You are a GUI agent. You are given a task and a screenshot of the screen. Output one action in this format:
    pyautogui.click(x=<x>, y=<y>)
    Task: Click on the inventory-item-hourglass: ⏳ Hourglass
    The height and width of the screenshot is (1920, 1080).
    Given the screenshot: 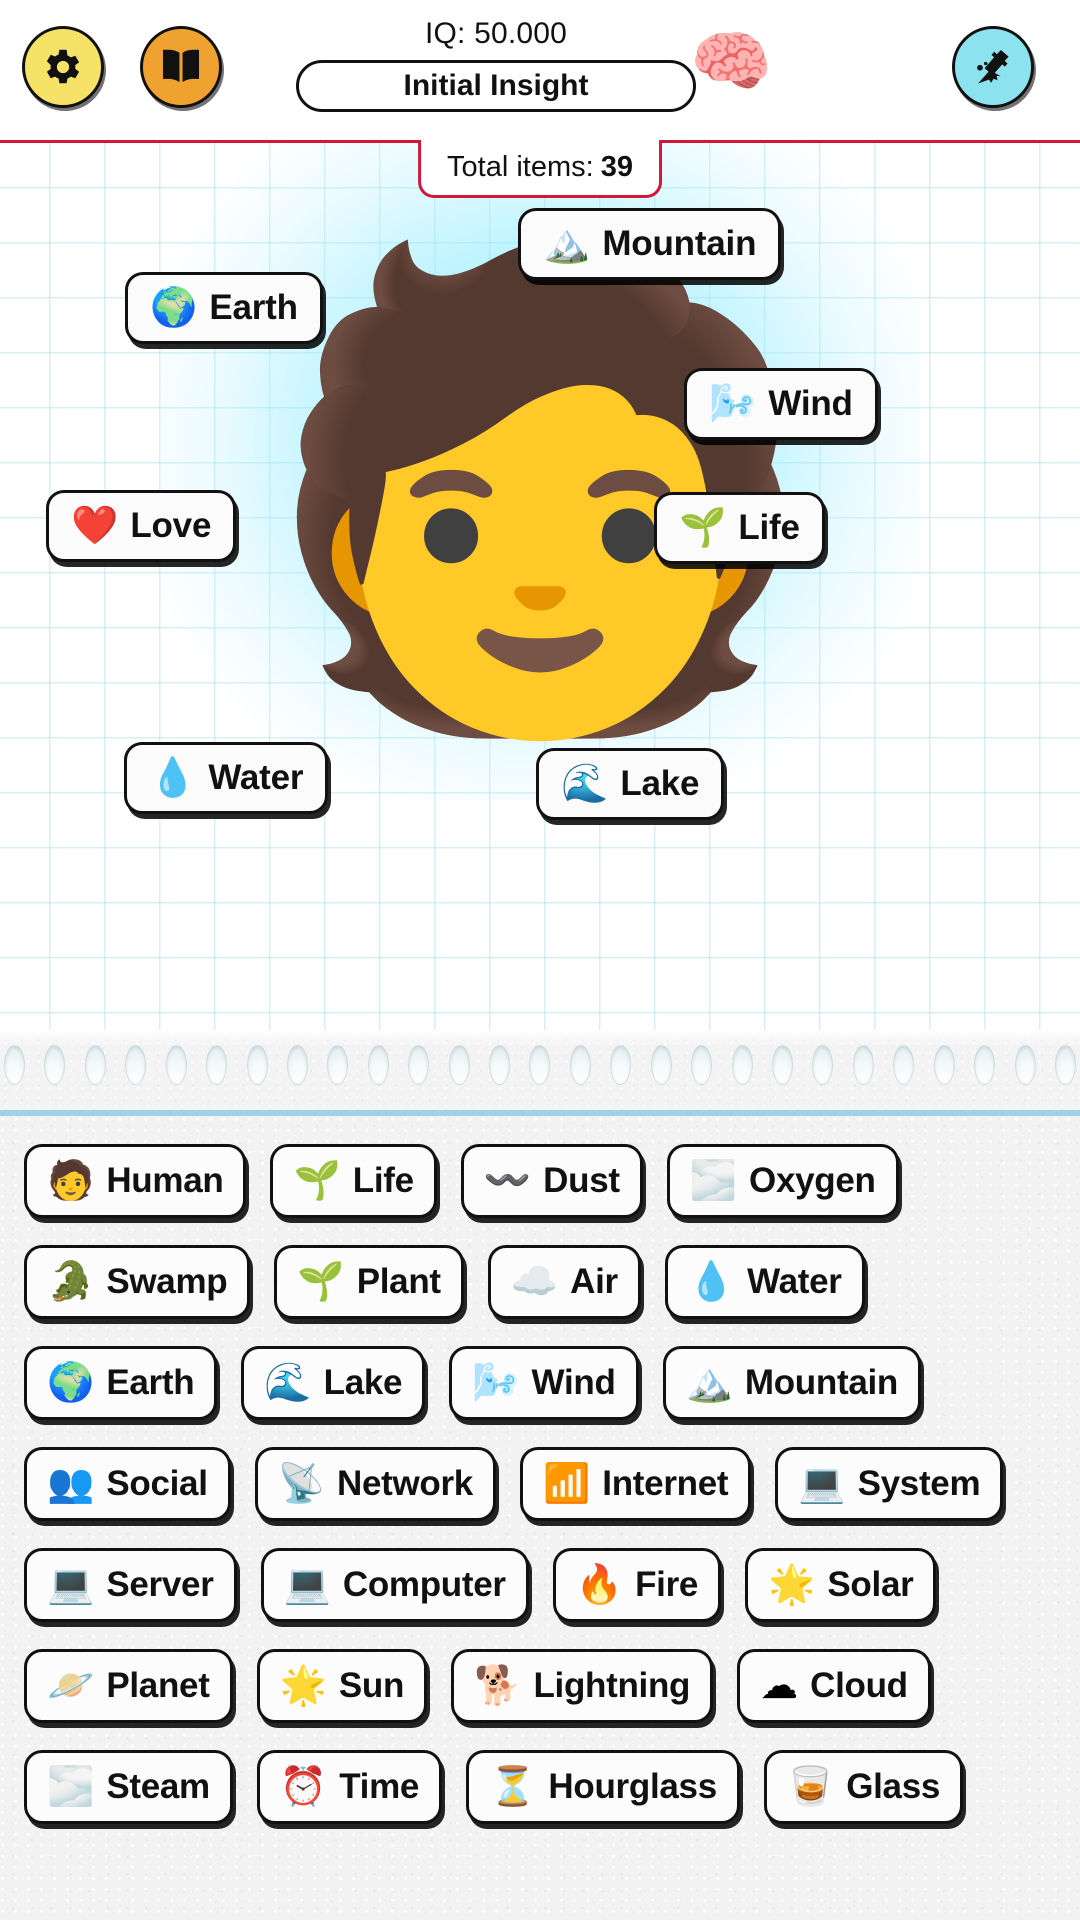 What is the action you would take?
    pyautogui.click(x=603, y=1787)
    